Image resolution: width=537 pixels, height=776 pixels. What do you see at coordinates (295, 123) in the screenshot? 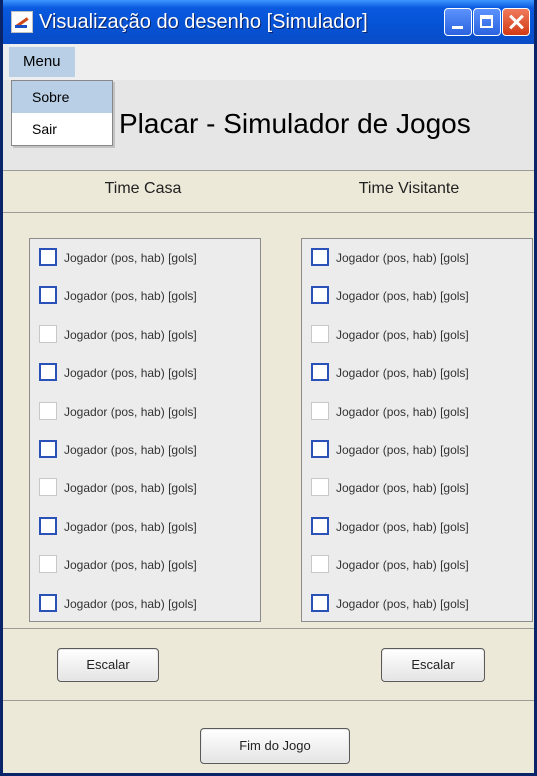
I see `page-title: Placar - Simulador de Jogos` at bounding box center [295, 123].